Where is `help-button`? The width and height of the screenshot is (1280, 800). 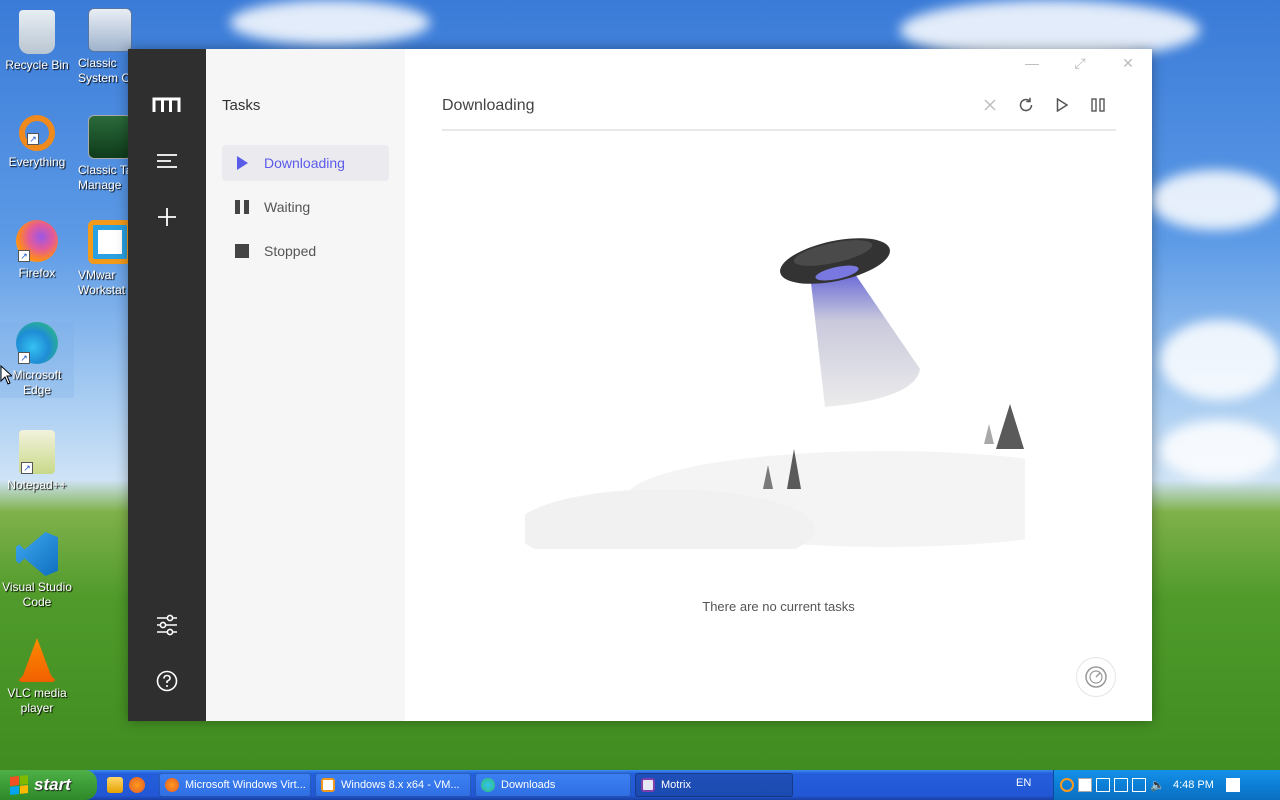 help-button is located at coordinates (167, 681).